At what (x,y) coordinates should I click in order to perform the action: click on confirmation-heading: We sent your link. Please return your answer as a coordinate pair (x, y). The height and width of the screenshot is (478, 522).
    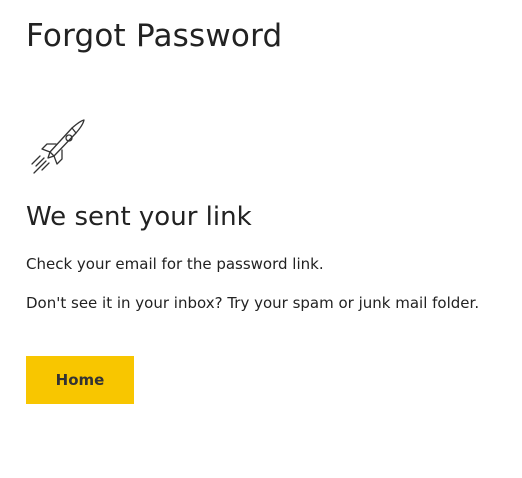
    Looking at the image, I should click on (139, 217).